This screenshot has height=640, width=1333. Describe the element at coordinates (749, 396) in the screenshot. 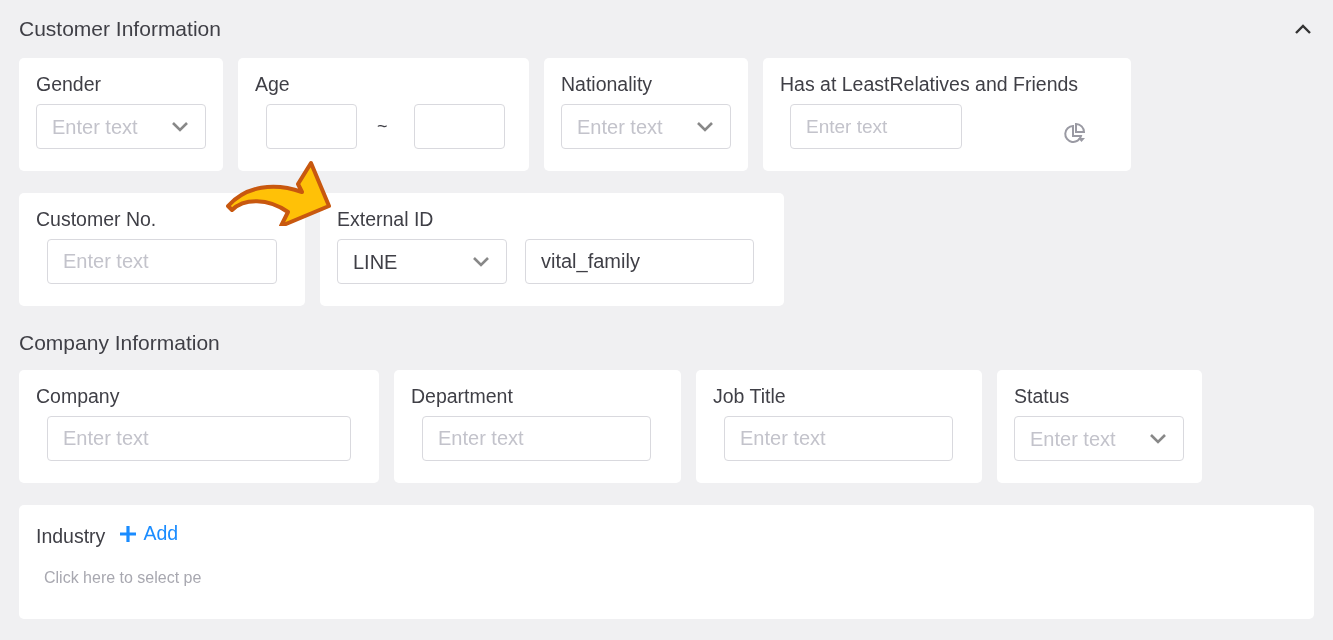

I see `field-label: Job Title` at that location.